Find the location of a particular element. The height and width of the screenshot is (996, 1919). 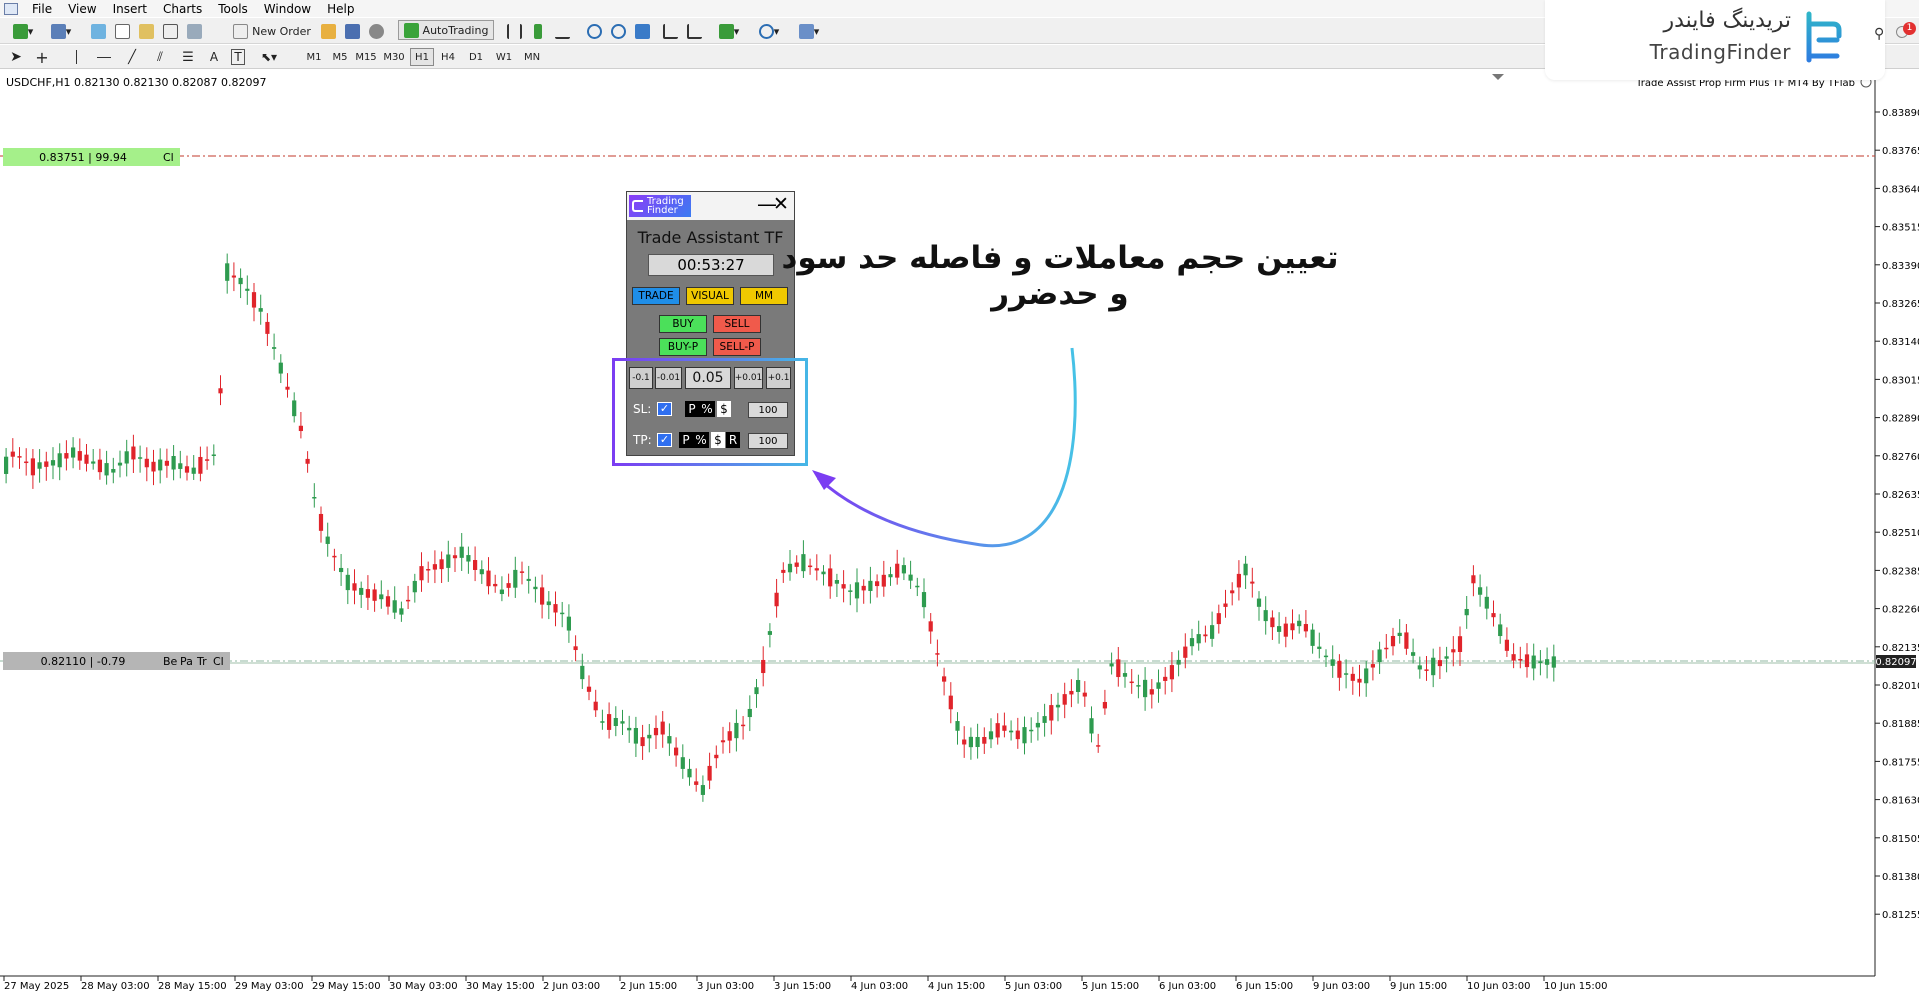

price-tick-label: 0.82510 is located at coordinates (1900, 533).